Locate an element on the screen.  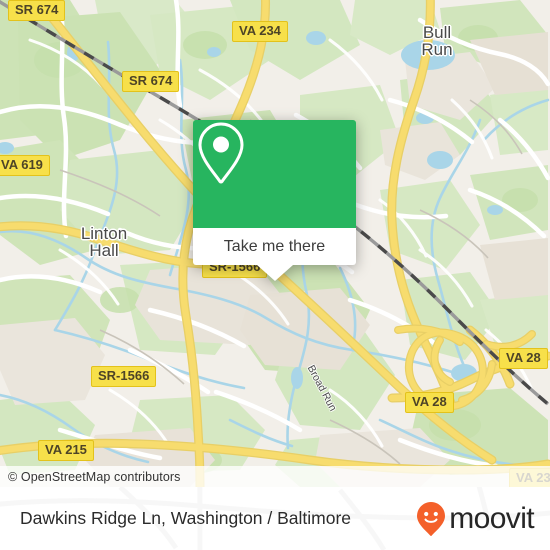
road-shield-va-234-a: VA 234 is located at coordinates (260, 32).